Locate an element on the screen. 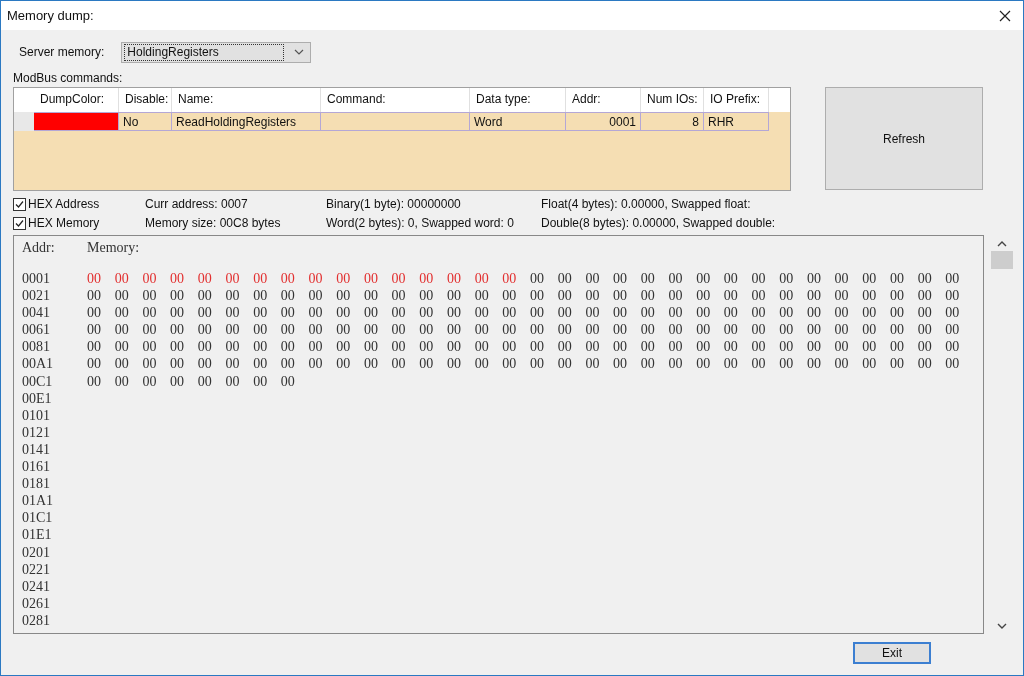 This screenshot has height=676, width=1024. column-header: Addr: is located at coordinates (603, 100).